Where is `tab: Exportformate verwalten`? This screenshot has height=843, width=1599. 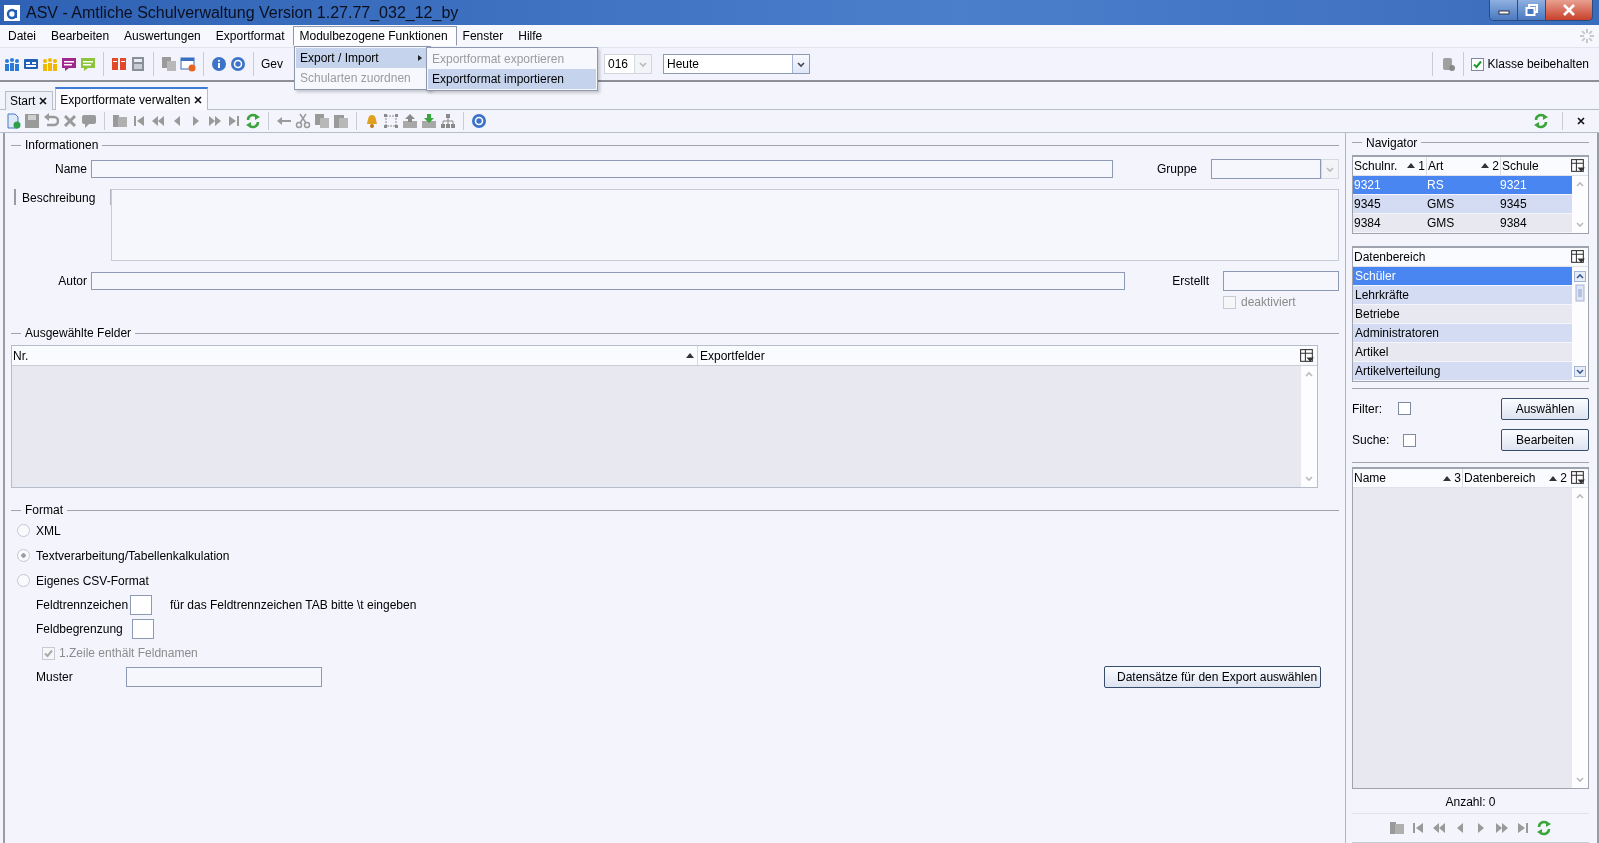 tab: Exportformate verwalten is located at coordinates (132, 98).